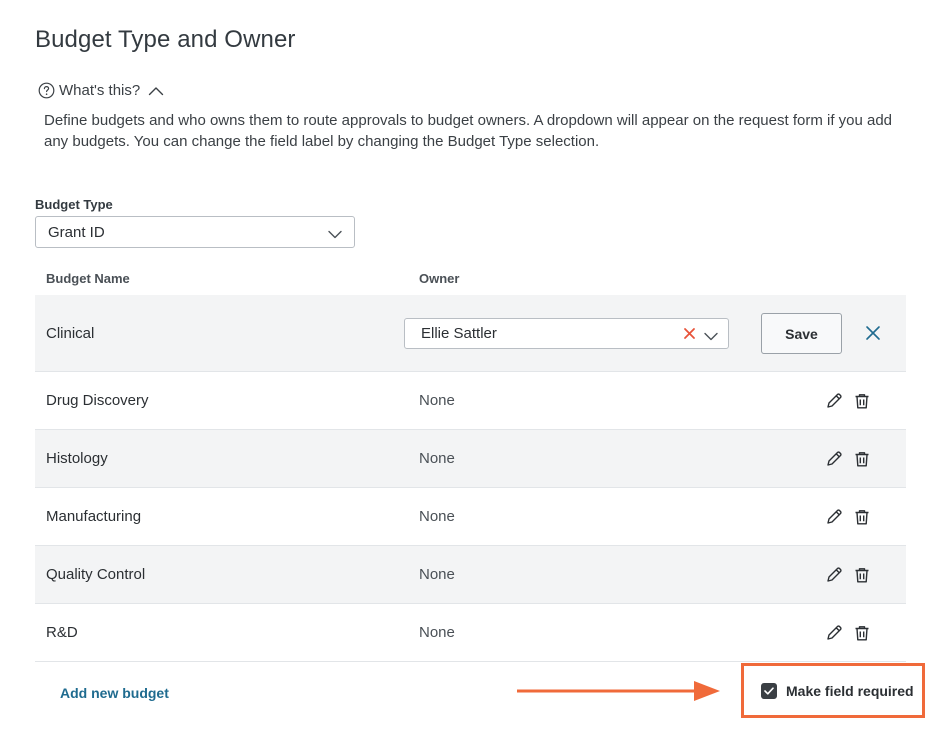 The height and width of the screenshot is (736, 941). I want to click on budget-name: Clinical, so click(70, 333).